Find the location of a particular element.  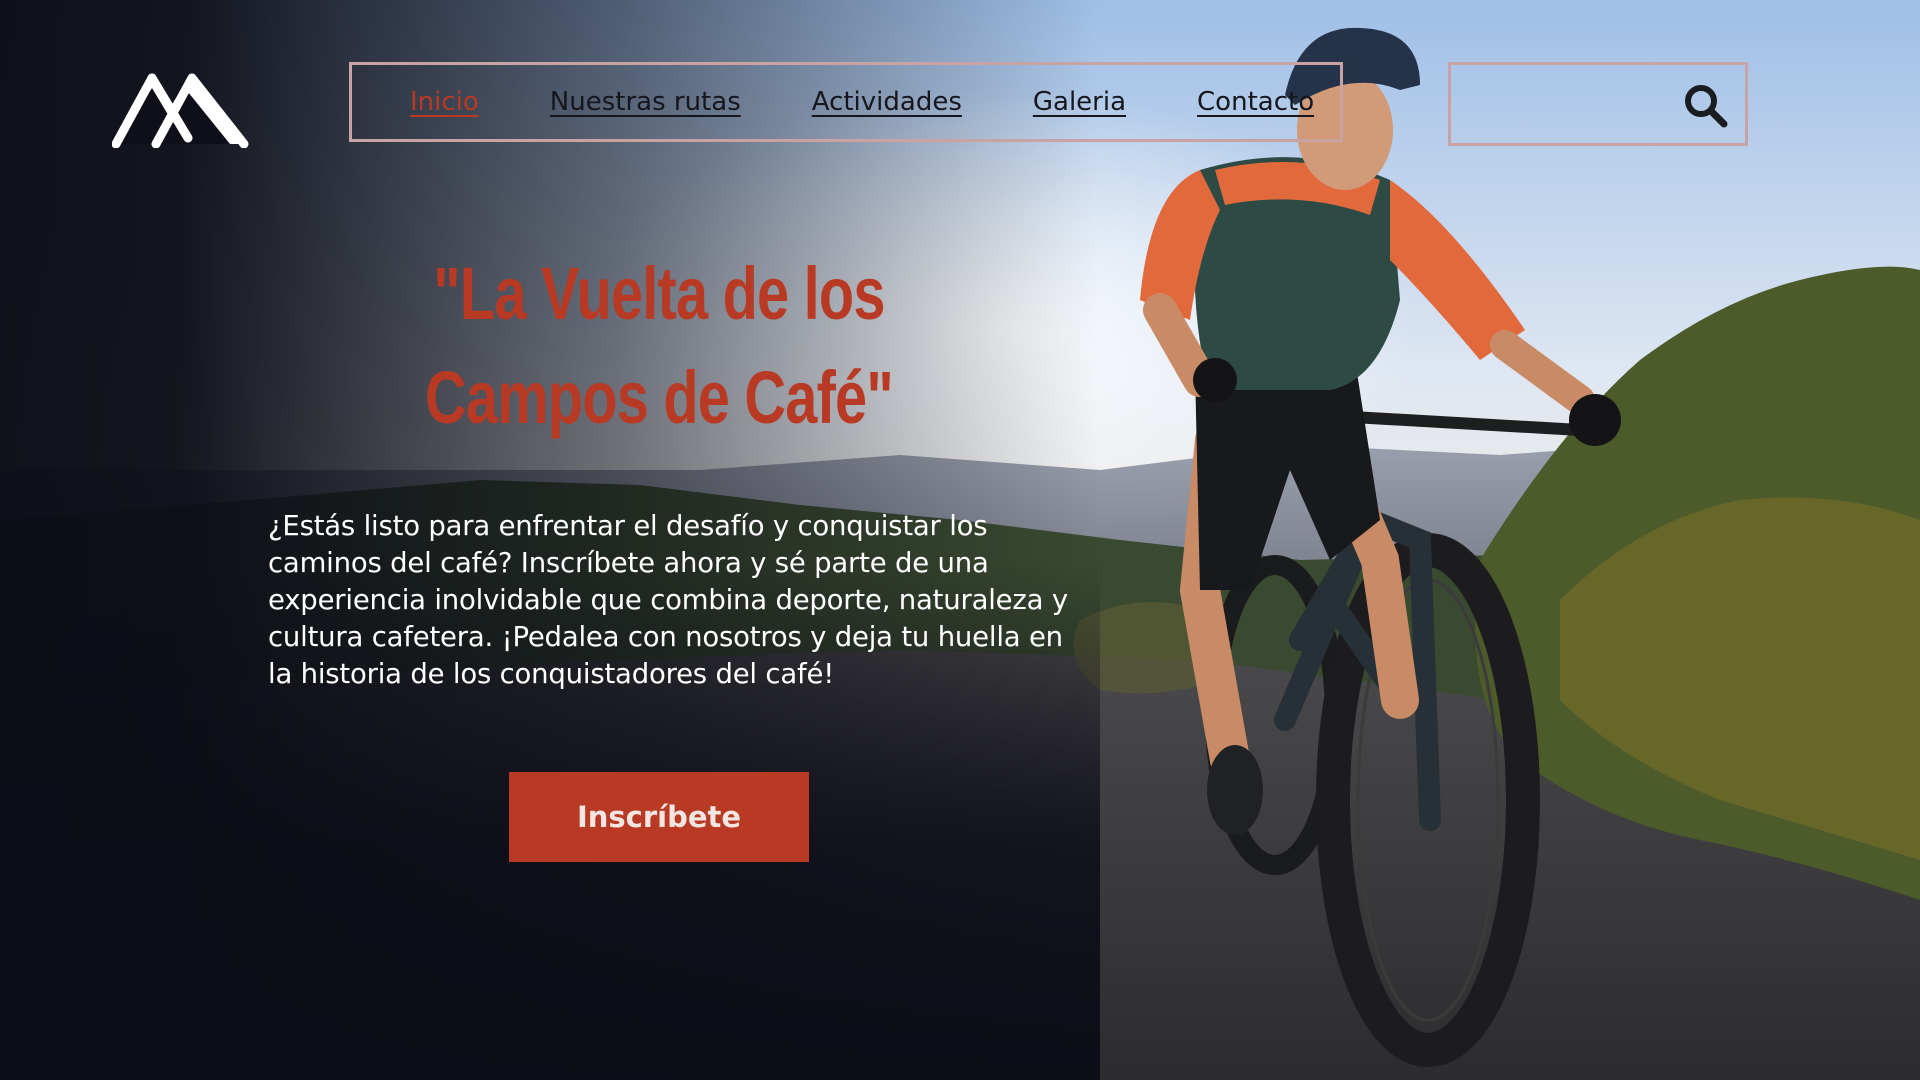

signup-button: Inscríbete is located at coordinates (659, 817).